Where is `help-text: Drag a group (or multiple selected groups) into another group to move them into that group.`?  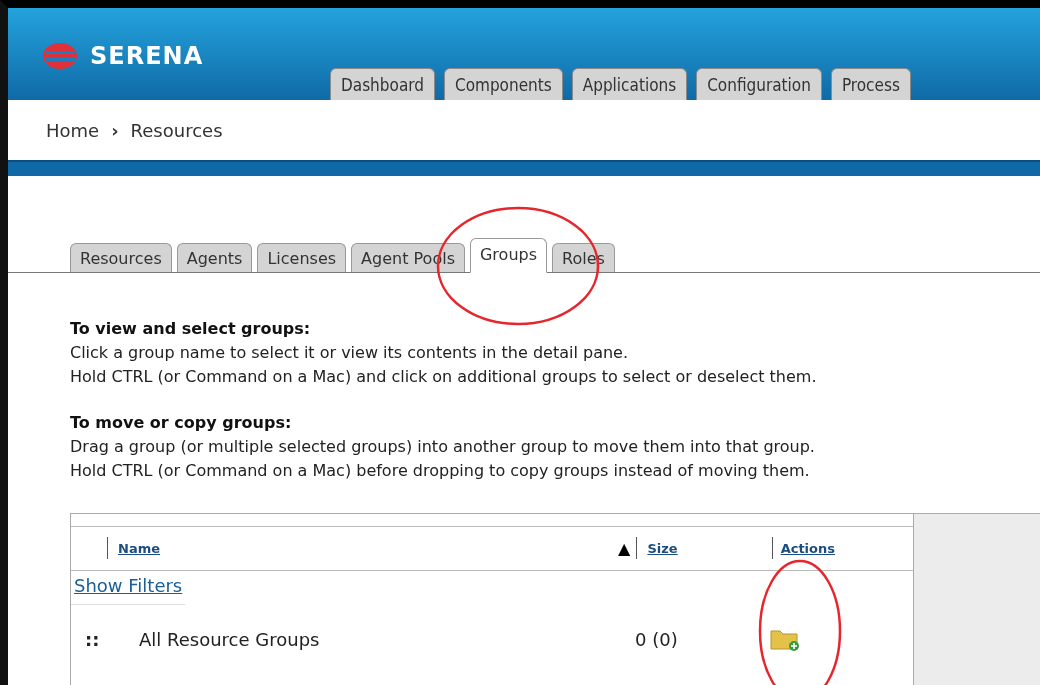 help-text: Drag a group (or multiple selected groups) into another group to move them into that group. is located at coordinates (443, 447).